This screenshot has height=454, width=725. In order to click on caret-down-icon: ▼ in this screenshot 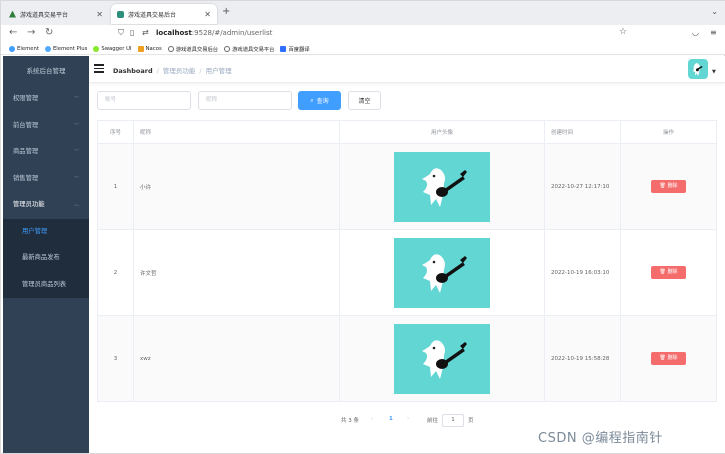, I will do `click(714, 72)`.